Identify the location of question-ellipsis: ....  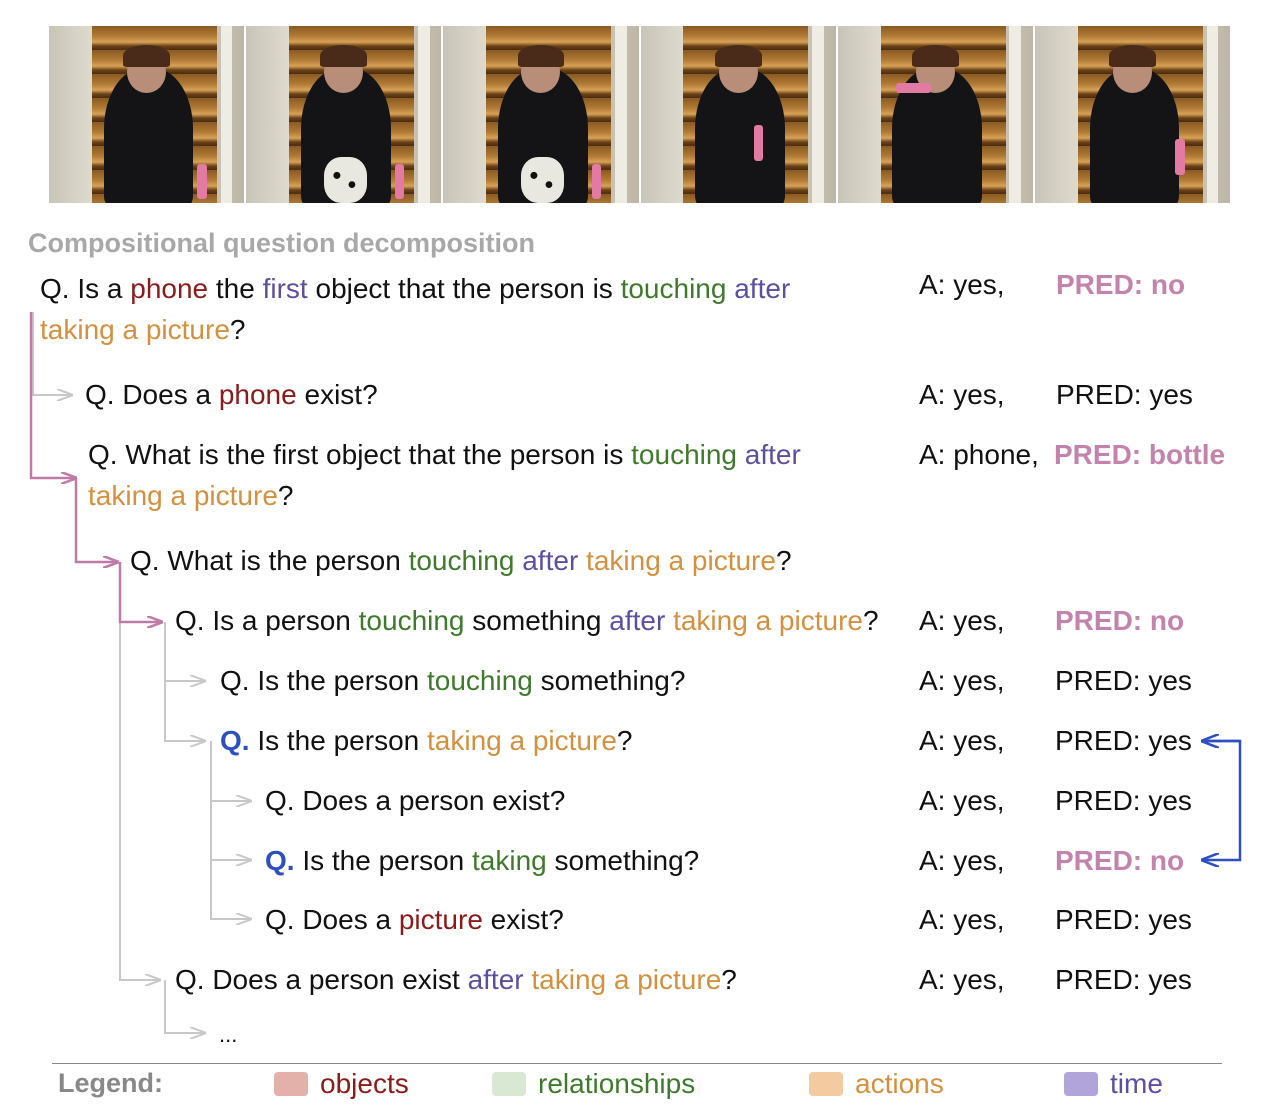
(228, 1034).